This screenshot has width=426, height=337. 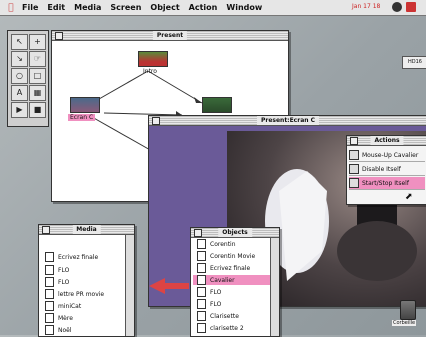 What do you see at coordinates (274, 287) in the screenshot?
I see `objects-scrollbar` at bounding box center [274, 287].